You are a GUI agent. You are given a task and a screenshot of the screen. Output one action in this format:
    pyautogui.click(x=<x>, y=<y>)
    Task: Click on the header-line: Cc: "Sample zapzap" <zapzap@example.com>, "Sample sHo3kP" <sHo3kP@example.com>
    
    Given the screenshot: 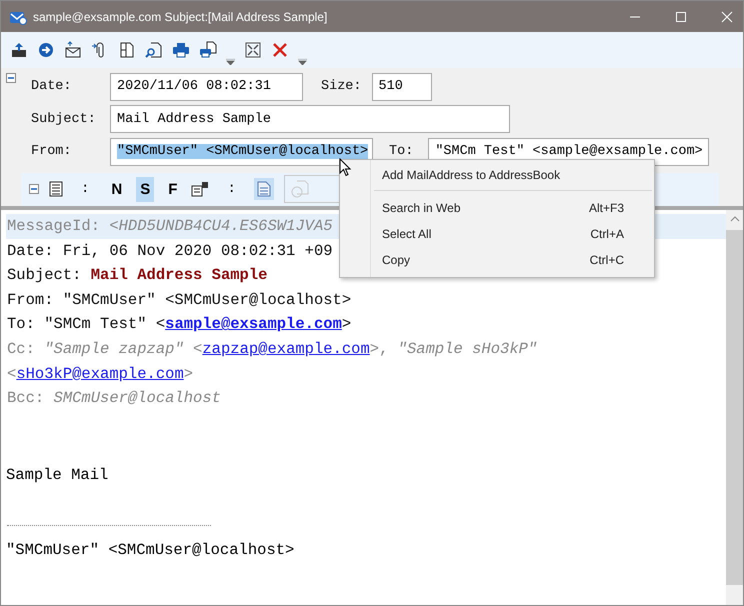 What is the action you would take?
    pyautogui.click(x=272, y=361)
    